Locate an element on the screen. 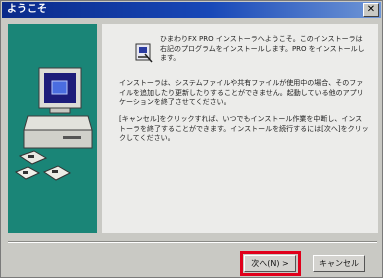 This screenshot has height=278, width=383. cancel-button: キャンセル is located at coordinates (339, 263).